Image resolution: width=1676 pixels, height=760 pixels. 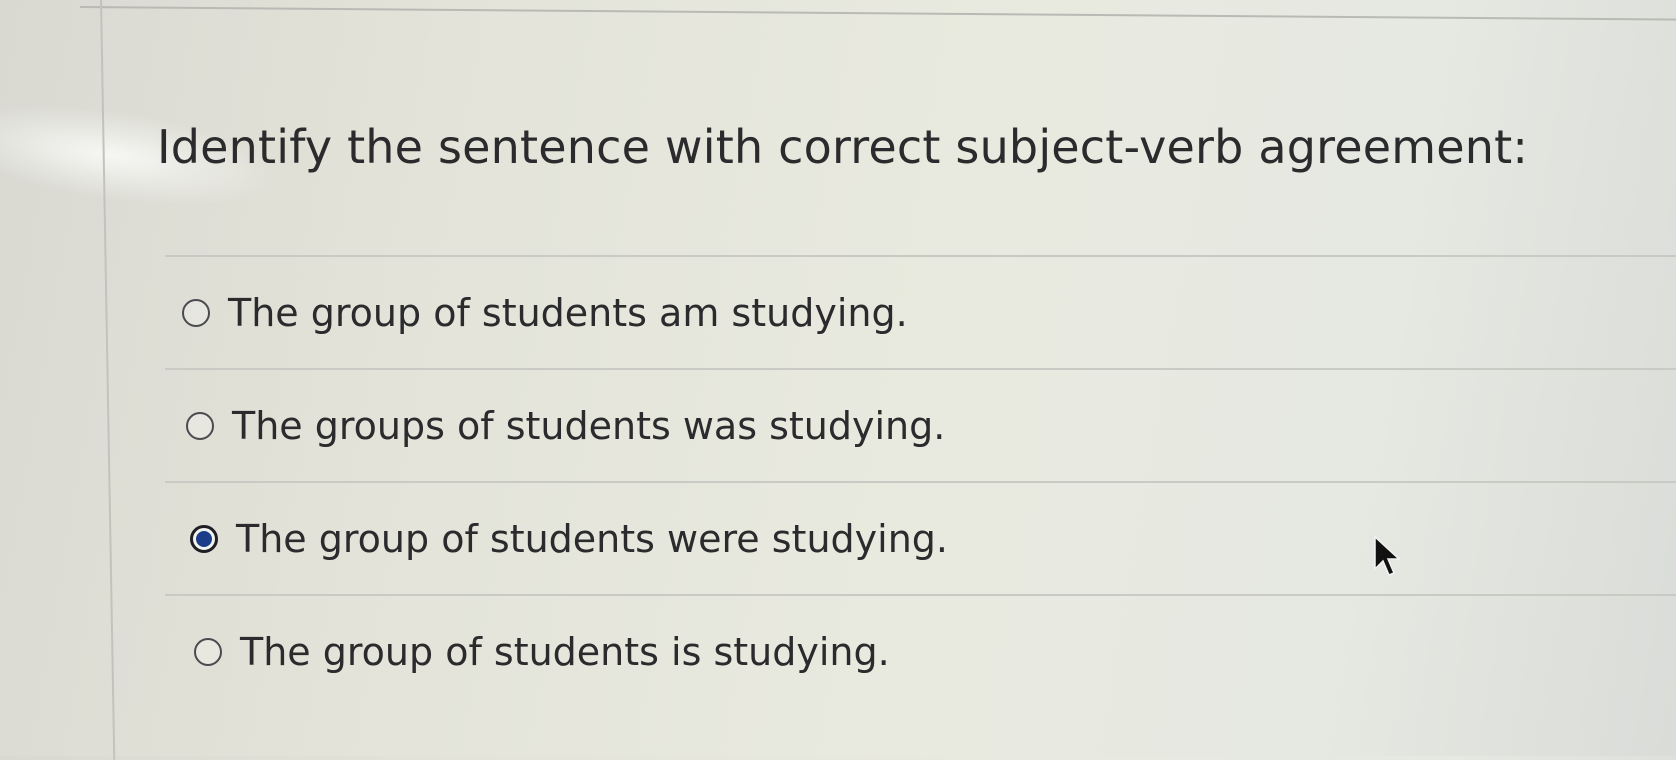 I want to click on answer-option-label: The groups of students was studying., so click(x=589, y=425).